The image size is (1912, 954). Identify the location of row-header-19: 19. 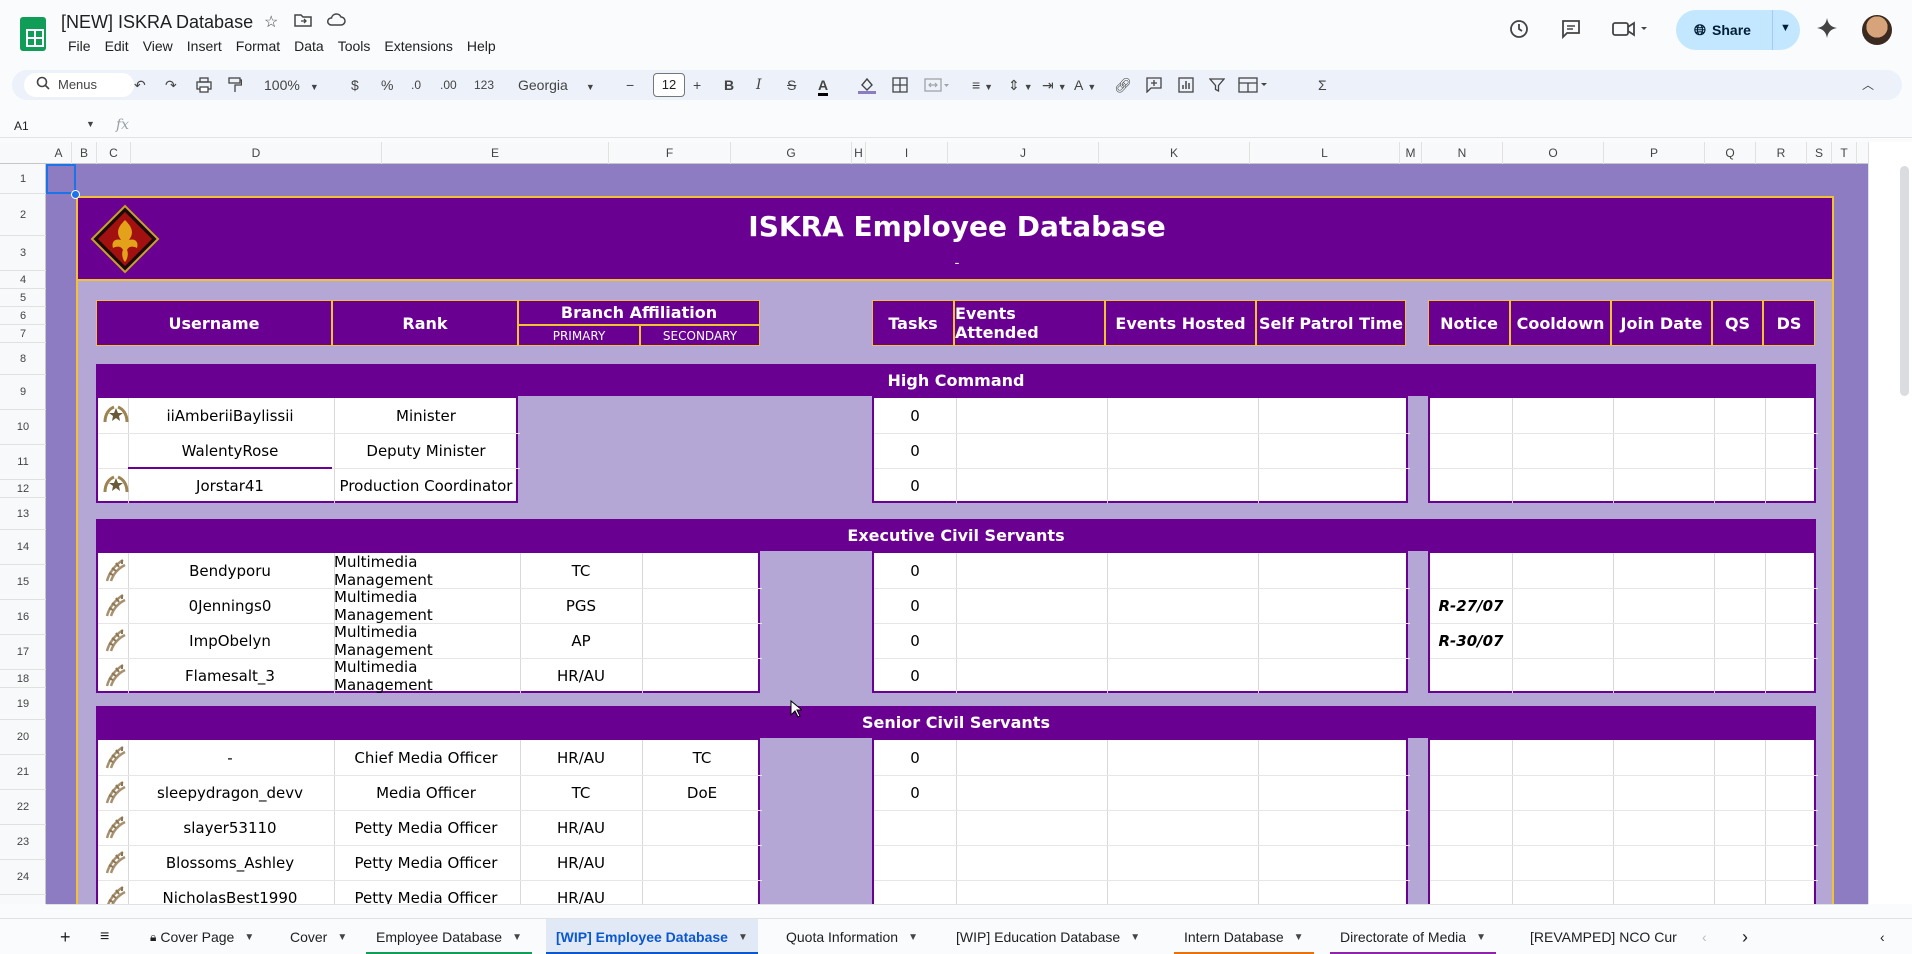
(23, 704).